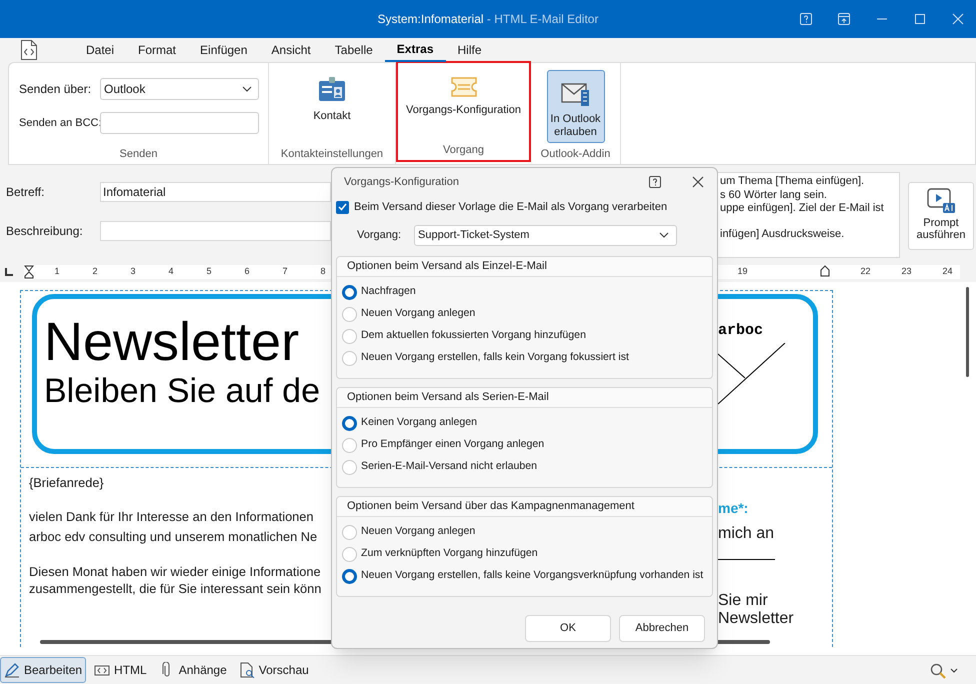 The width and height of the screenshot is (976, 684). What do you see at coordinates (532, 576) in the screenshot?
I see `radio-label: Neuen Vorgang erstellen, falls keine Vorgangsverknüpfung vorhanden ist` at bounding box center [532, 576].